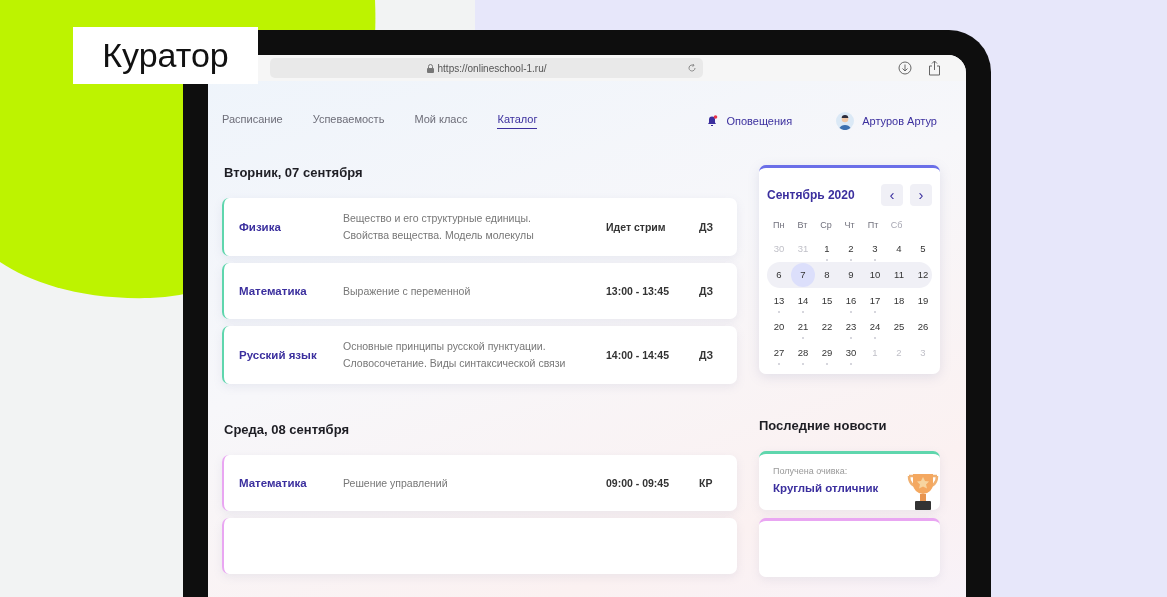 This screenshot has width=1167, height=597. Describe the element at coordinates (826, 226) in the screenshot. I see `weekday-label: Ср` at that location.